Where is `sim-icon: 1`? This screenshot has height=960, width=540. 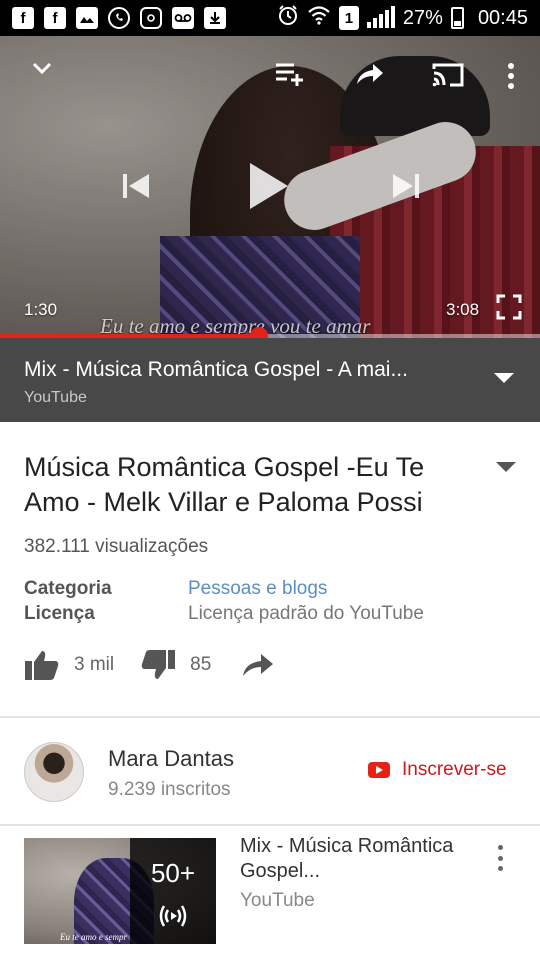 sim-icon: 1 is located at coordinates (348, 18).